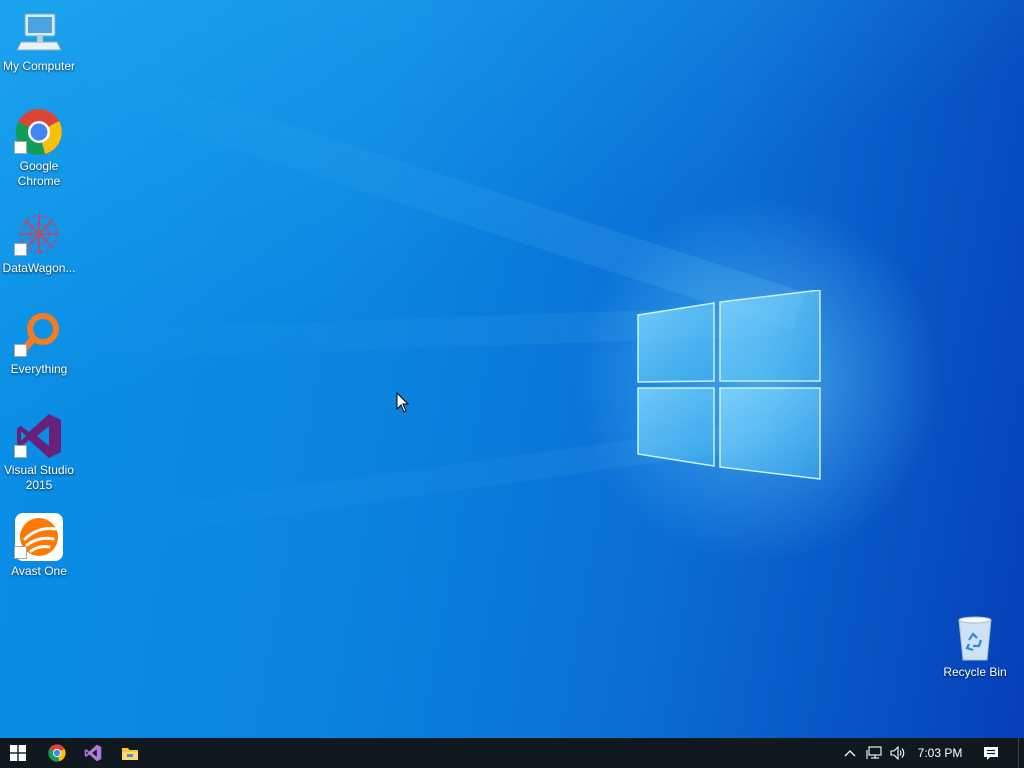 This screenshot has height=768, width=1024. What do you see at coordinates (512, 753) in the screenshot?
I see `taskbar: 7:03 PM` at bounding box center [512, 753].